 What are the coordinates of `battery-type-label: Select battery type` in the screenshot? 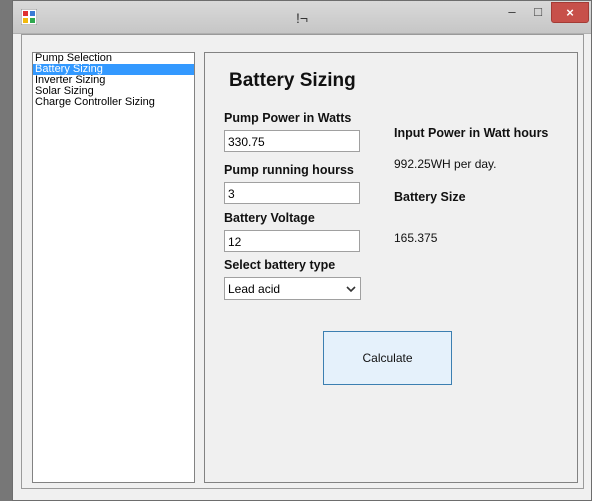 It's located at (280, 265).